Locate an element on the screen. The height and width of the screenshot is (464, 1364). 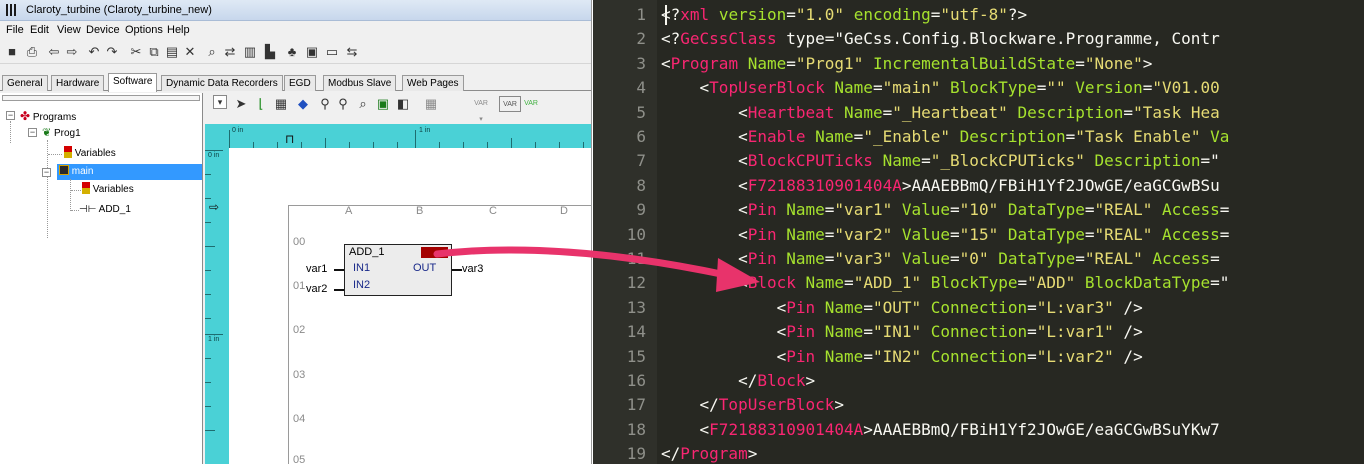
tree-item-add1: ⊣⊢ ADD_1 is located at coordinates (105, 210).